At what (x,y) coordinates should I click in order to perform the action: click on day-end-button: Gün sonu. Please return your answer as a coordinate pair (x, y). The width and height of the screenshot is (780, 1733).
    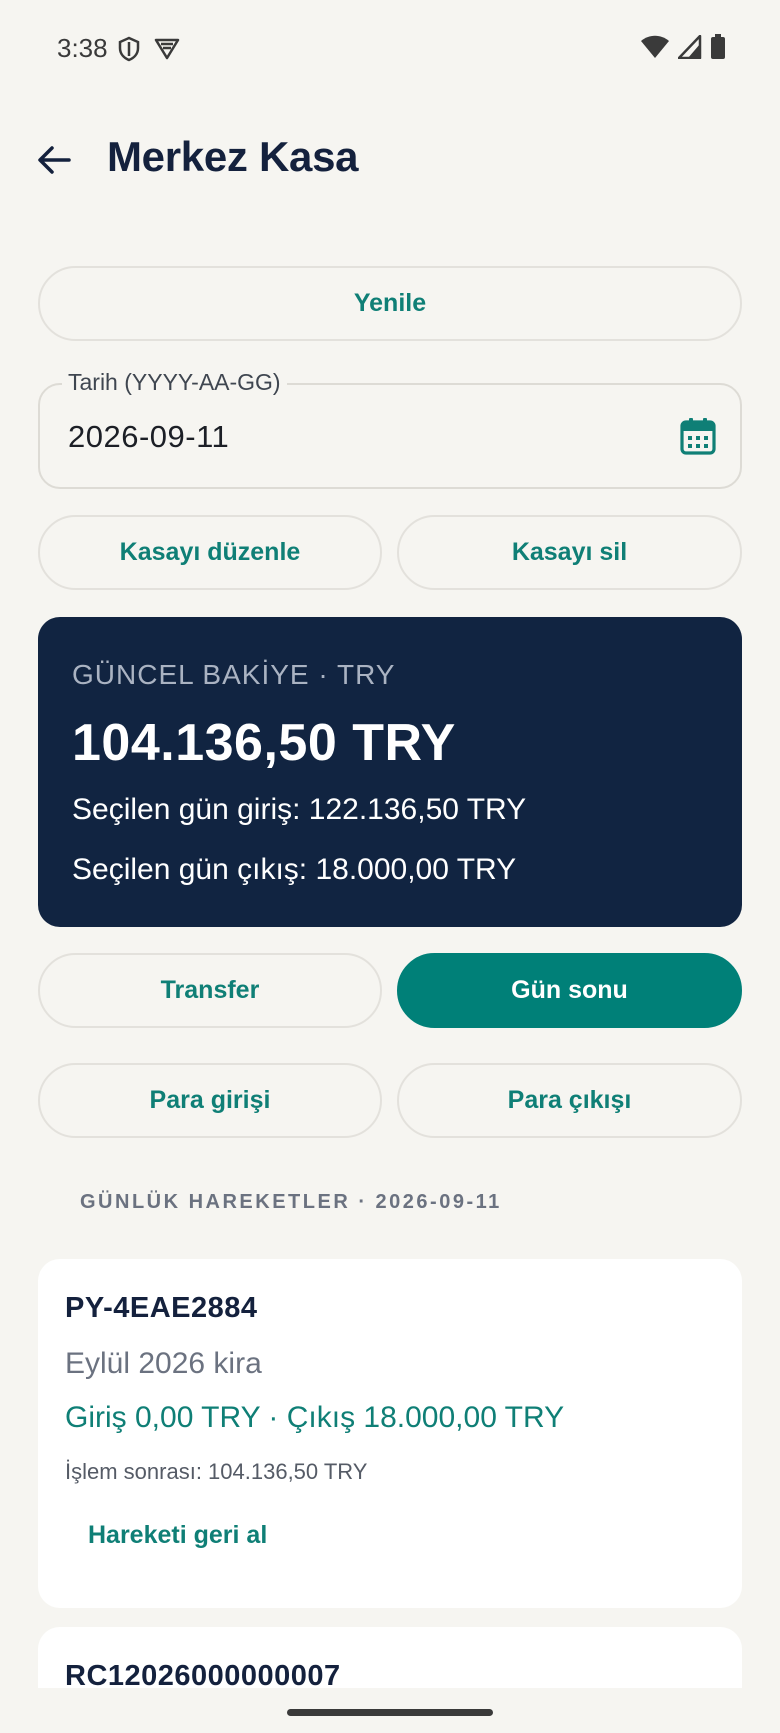
    Looking at the image, I should click on (569, 990).